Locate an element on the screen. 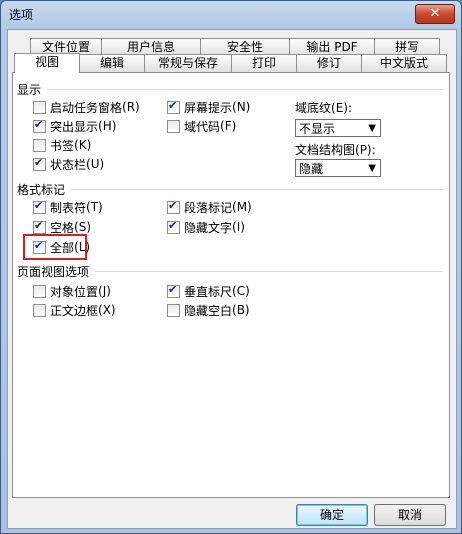  tab-edit: 编辑 is located at coordinates (112, 63).